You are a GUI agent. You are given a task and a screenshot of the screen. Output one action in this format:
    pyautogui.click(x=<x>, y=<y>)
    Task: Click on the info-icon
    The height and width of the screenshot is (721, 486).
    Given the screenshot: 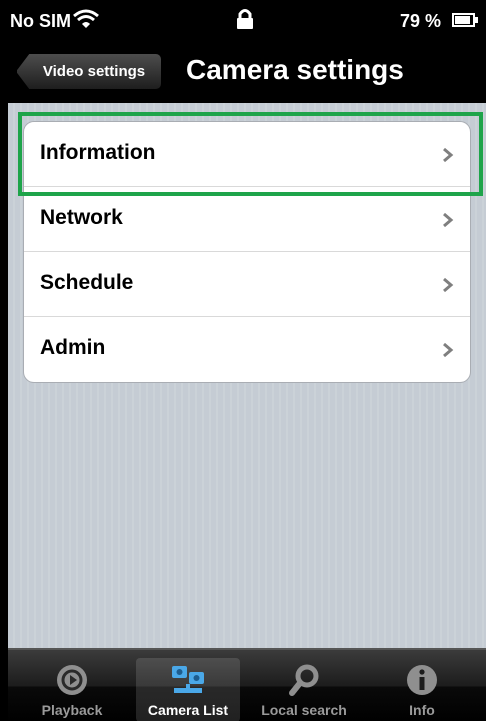 What is the action you would take?
    pyautogui.click(x=422, y=680)
    